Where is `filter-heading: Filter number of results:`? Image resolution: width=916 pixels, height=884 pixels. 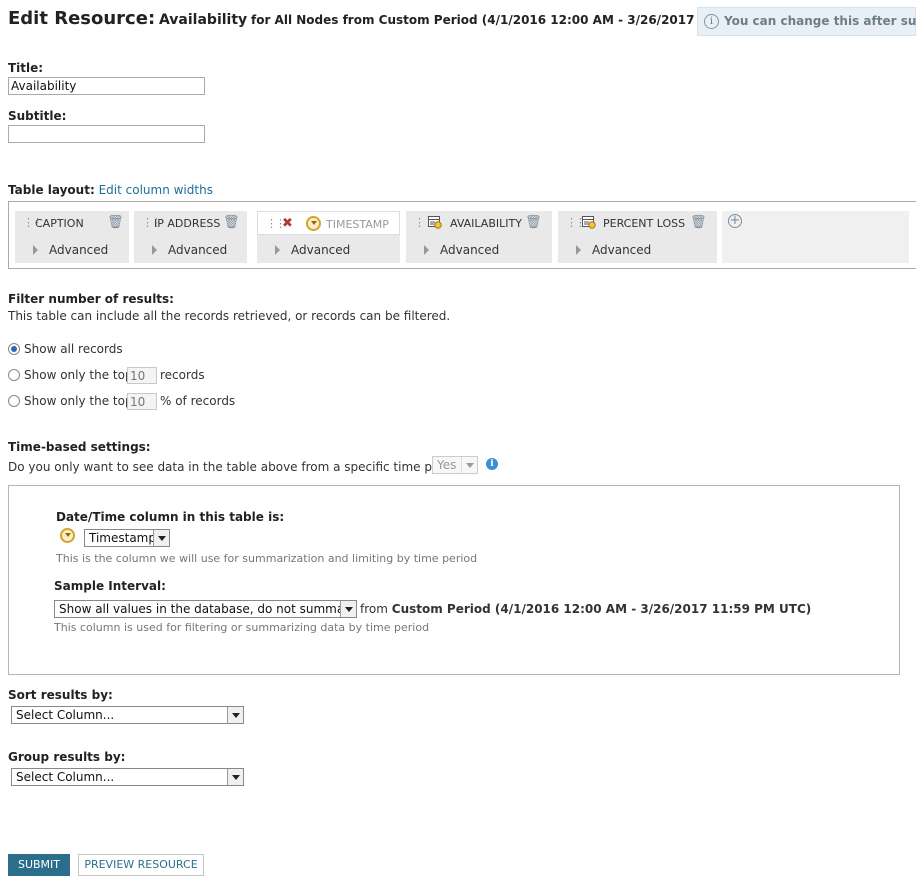
filter-heading: Filter number of results: is located at coordinates (91, 299).